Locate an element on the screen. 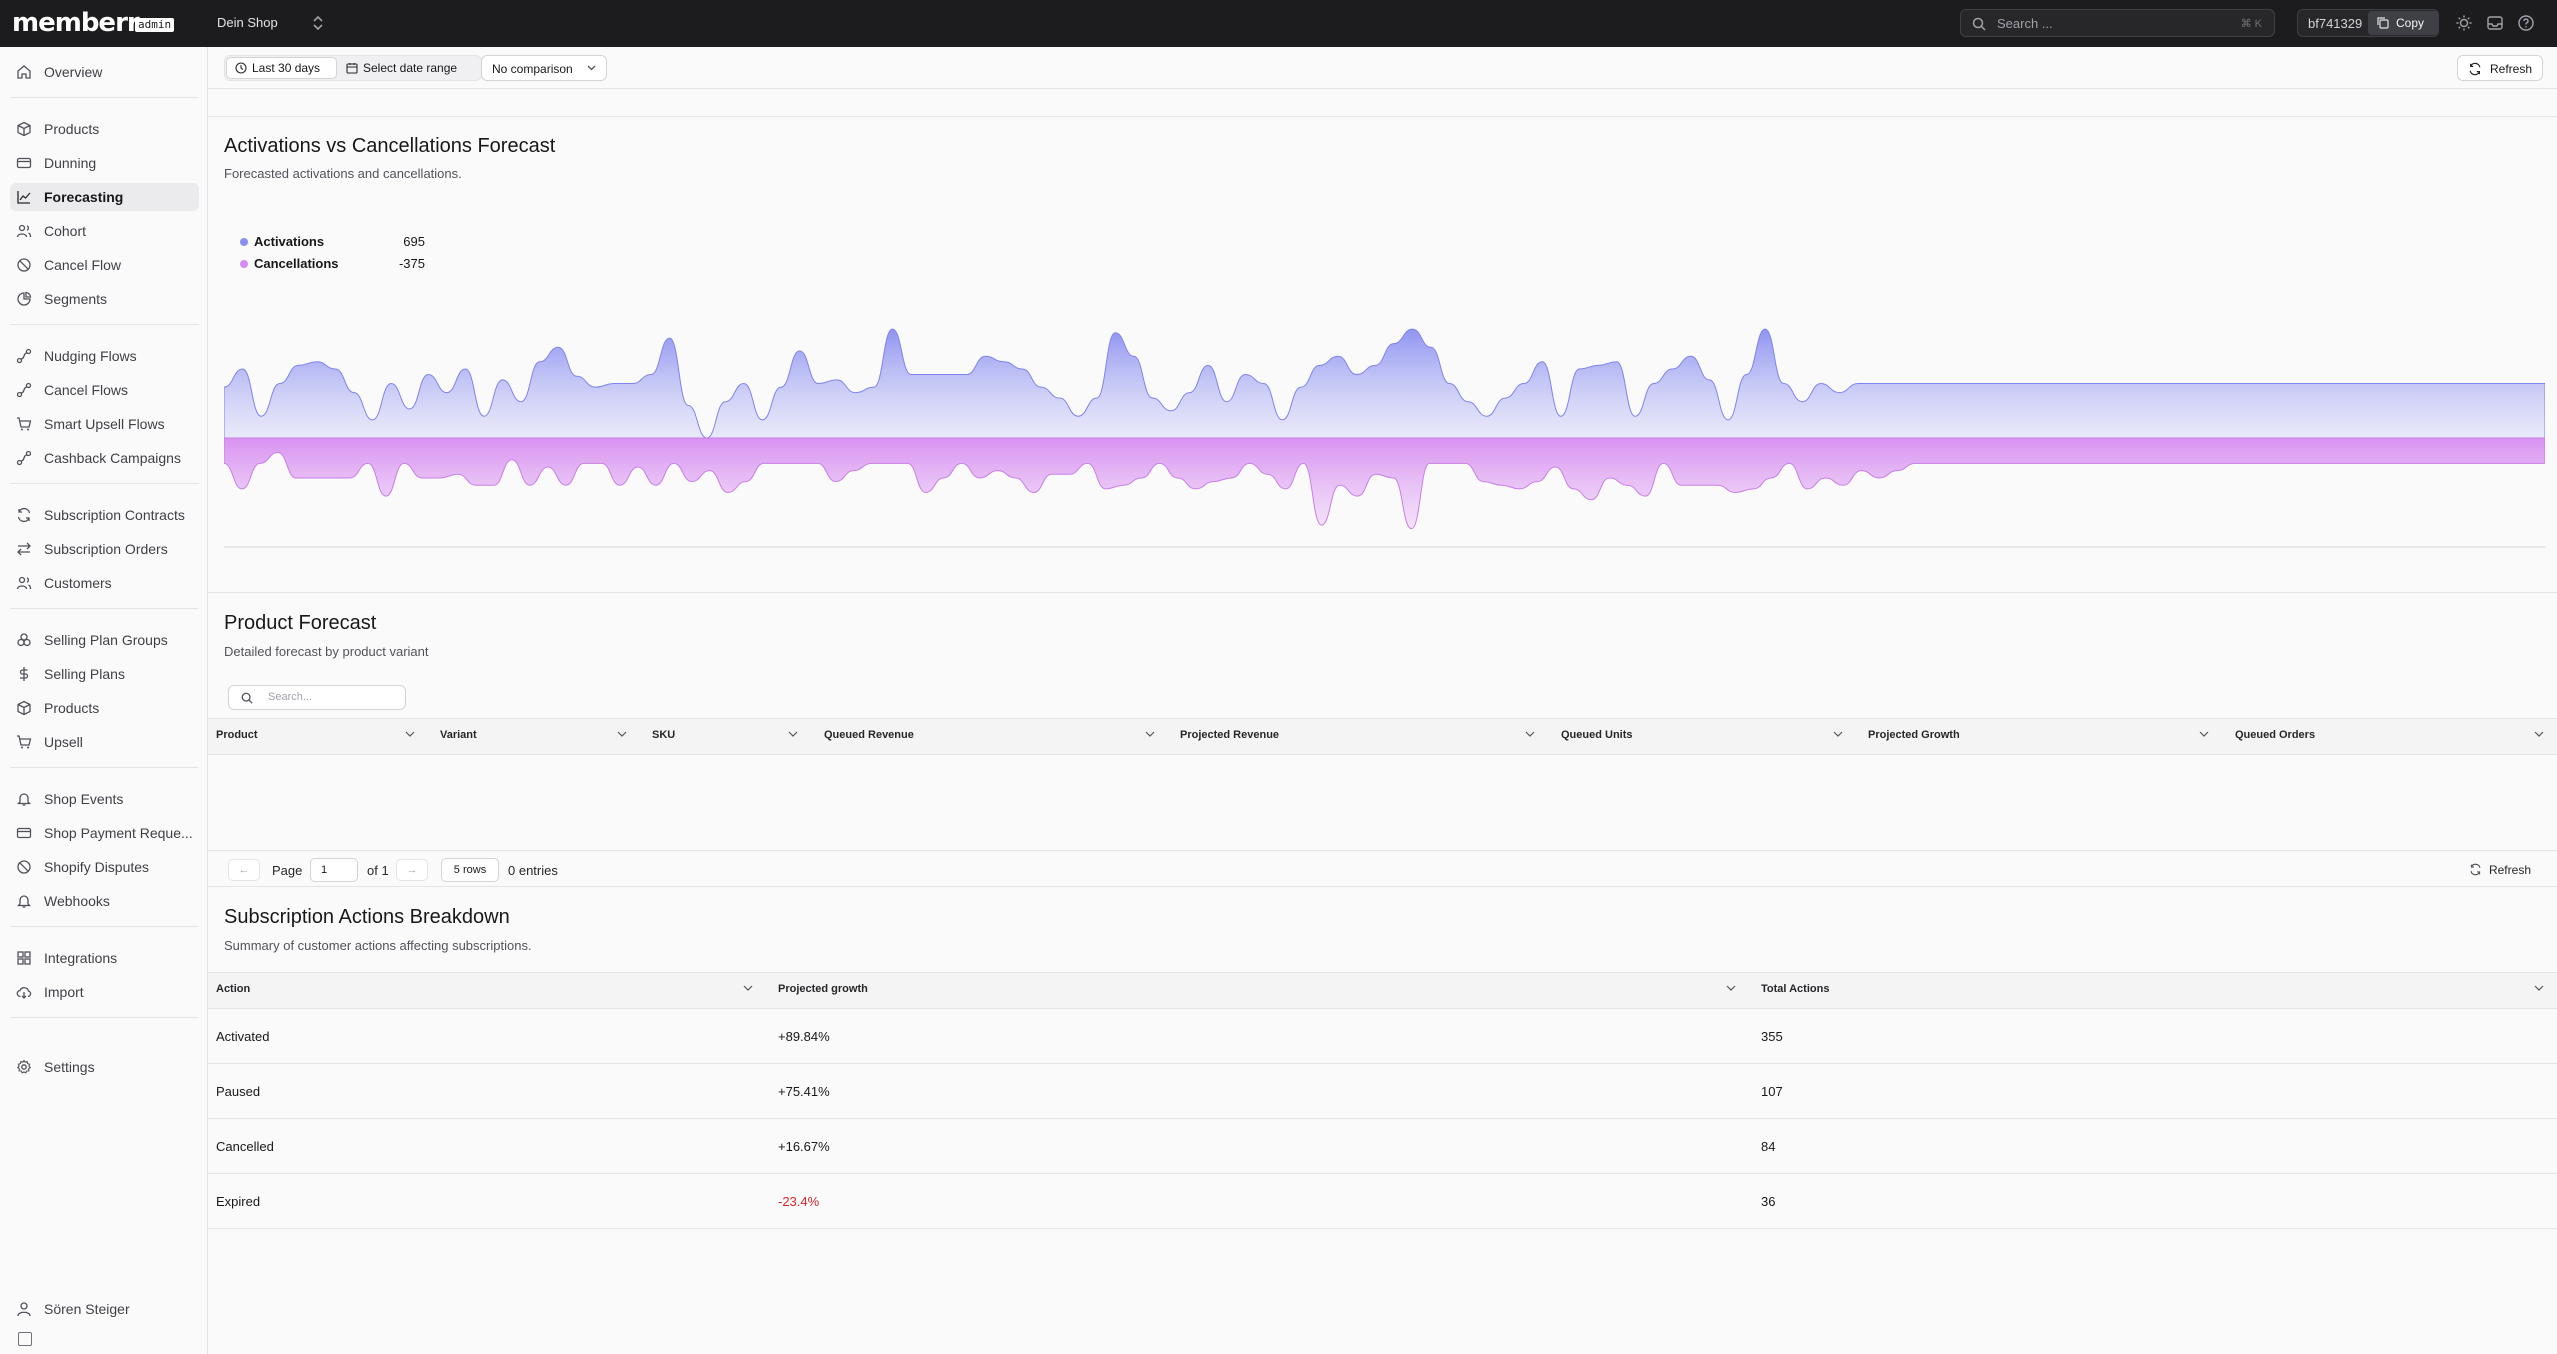 Image resolution: width=2557 pixels, height=1354 pixels. flow-icon is located at coordinates (24, 356).